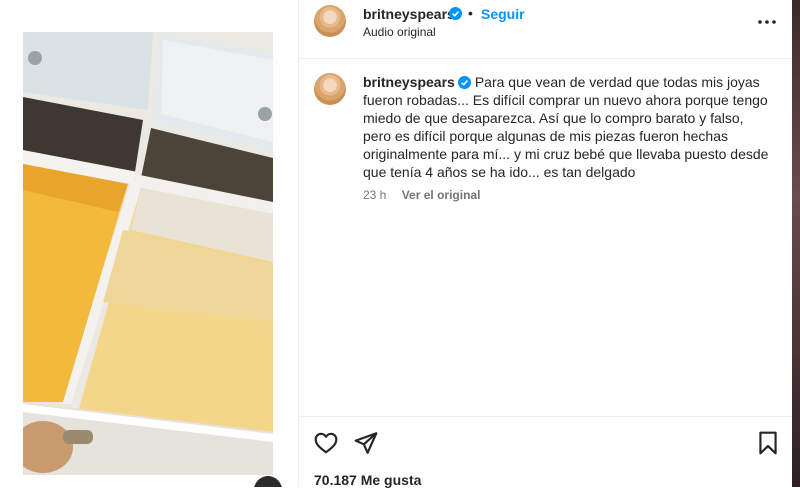 This screenshot has height=488, width=800. I want to click on timestamp: 23 h, so click(374, 195).